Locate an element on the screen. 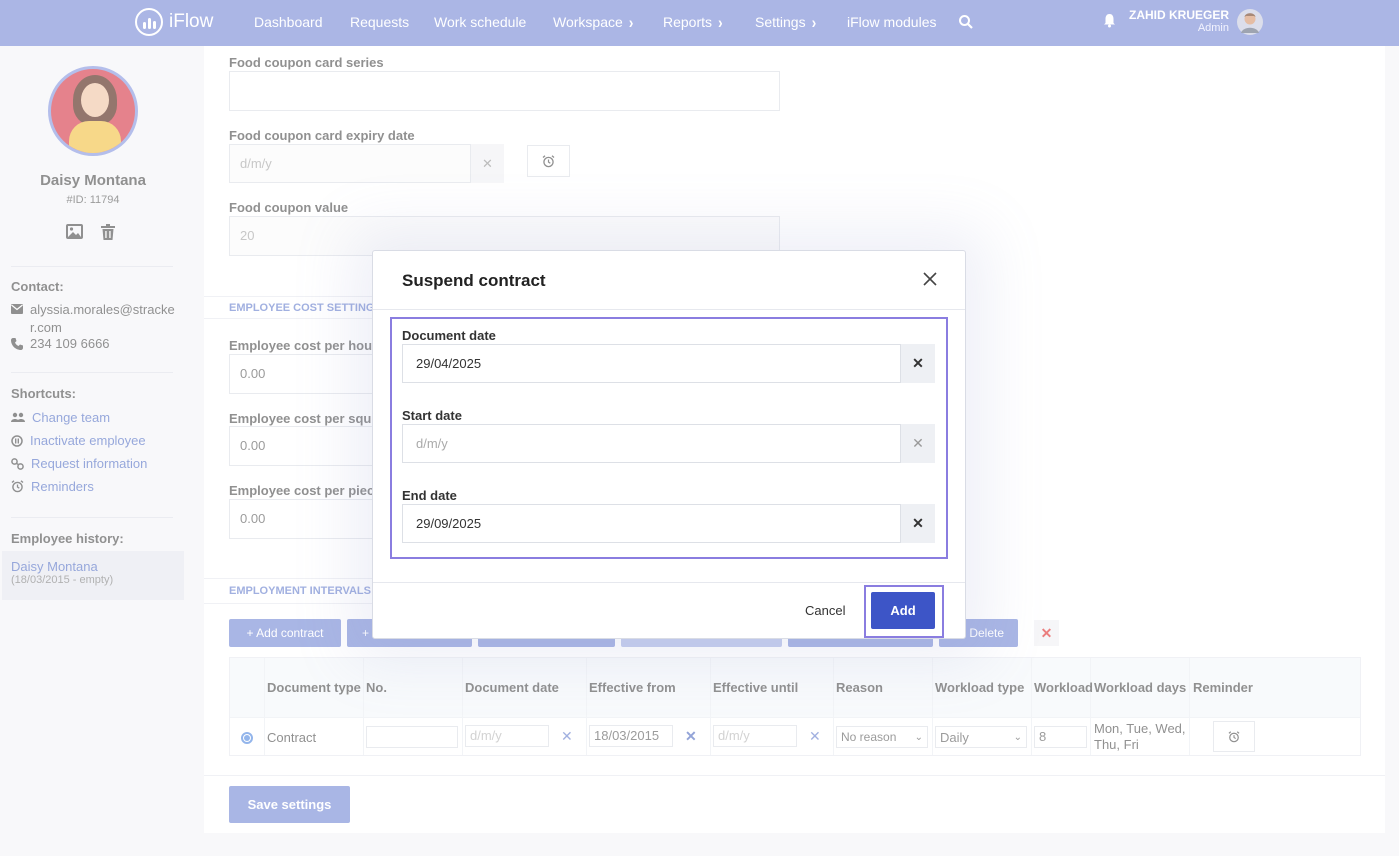 This screenshot has width=1399, height=856. start-date-label: Start date is located at coordinates (432, 415).